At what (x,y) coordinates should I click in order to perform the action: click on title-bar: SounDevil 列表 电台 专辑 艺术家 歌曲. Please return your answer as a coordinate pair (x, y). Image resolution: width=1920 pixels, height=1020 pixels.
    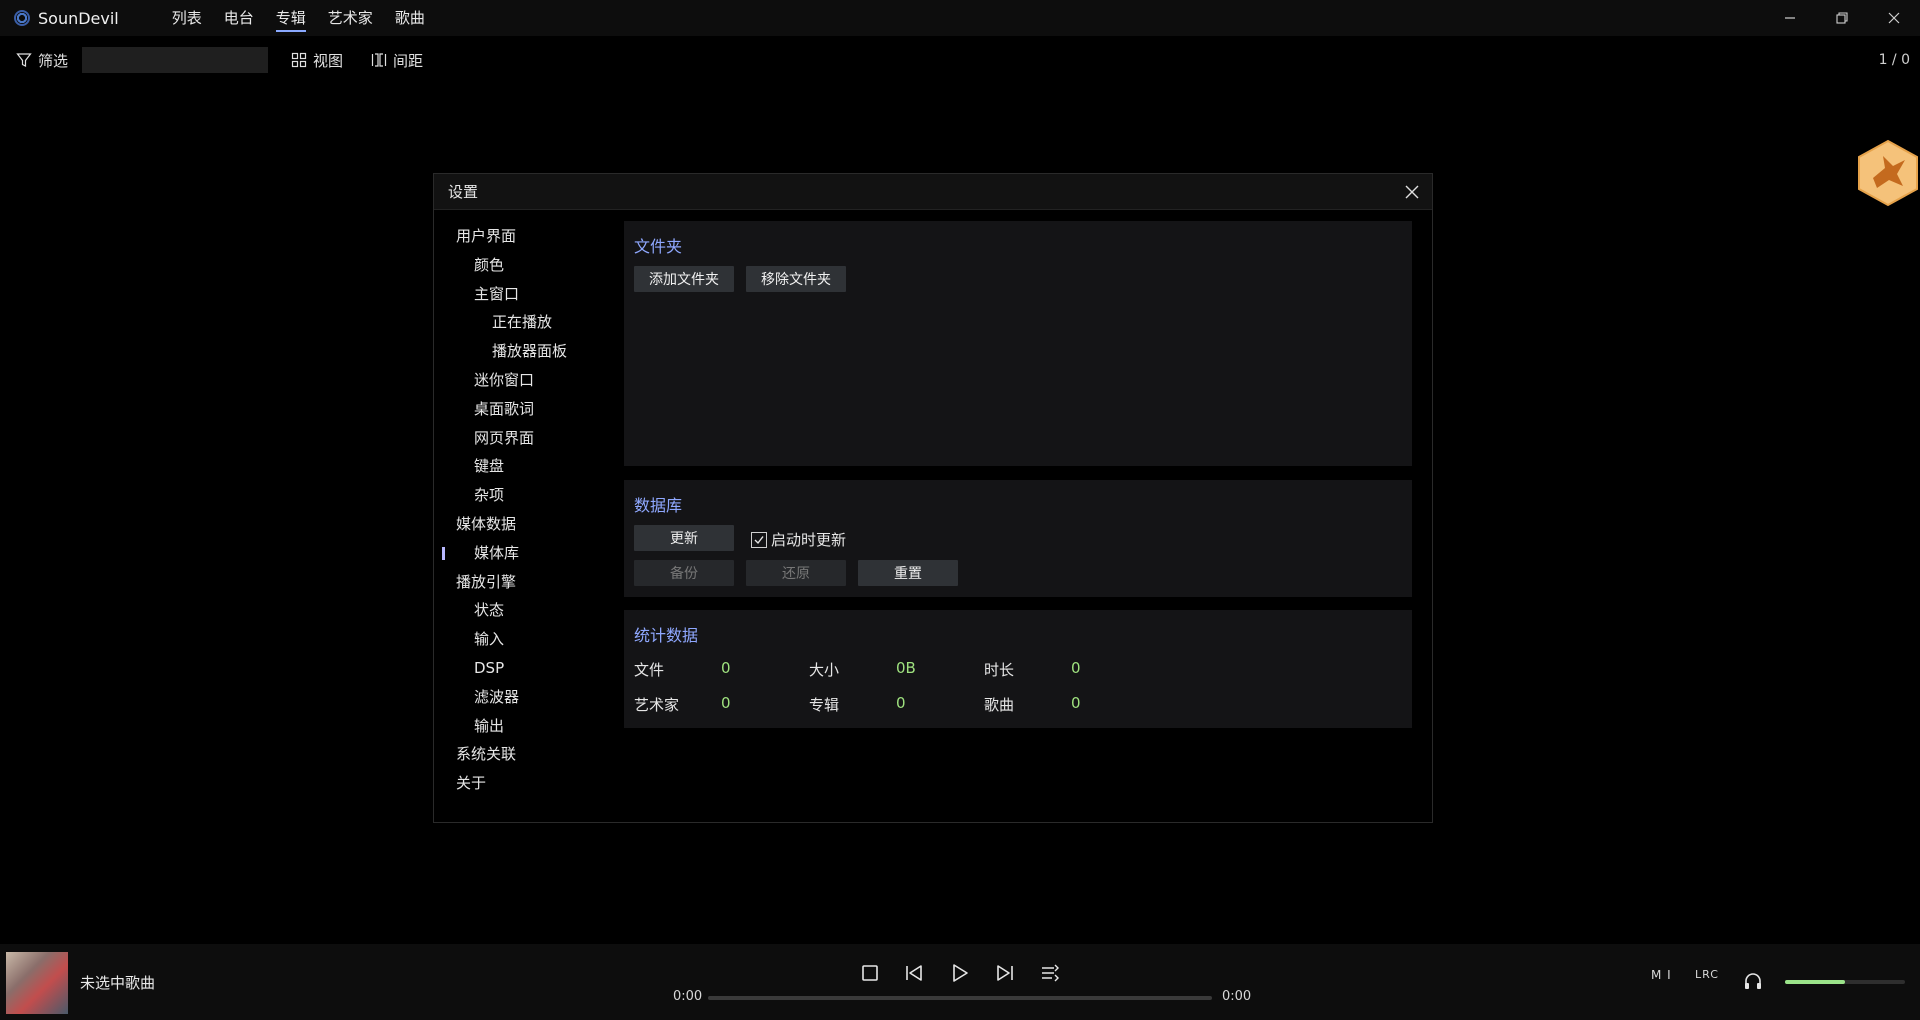
    Looking at the image, I should click on (960, 18).